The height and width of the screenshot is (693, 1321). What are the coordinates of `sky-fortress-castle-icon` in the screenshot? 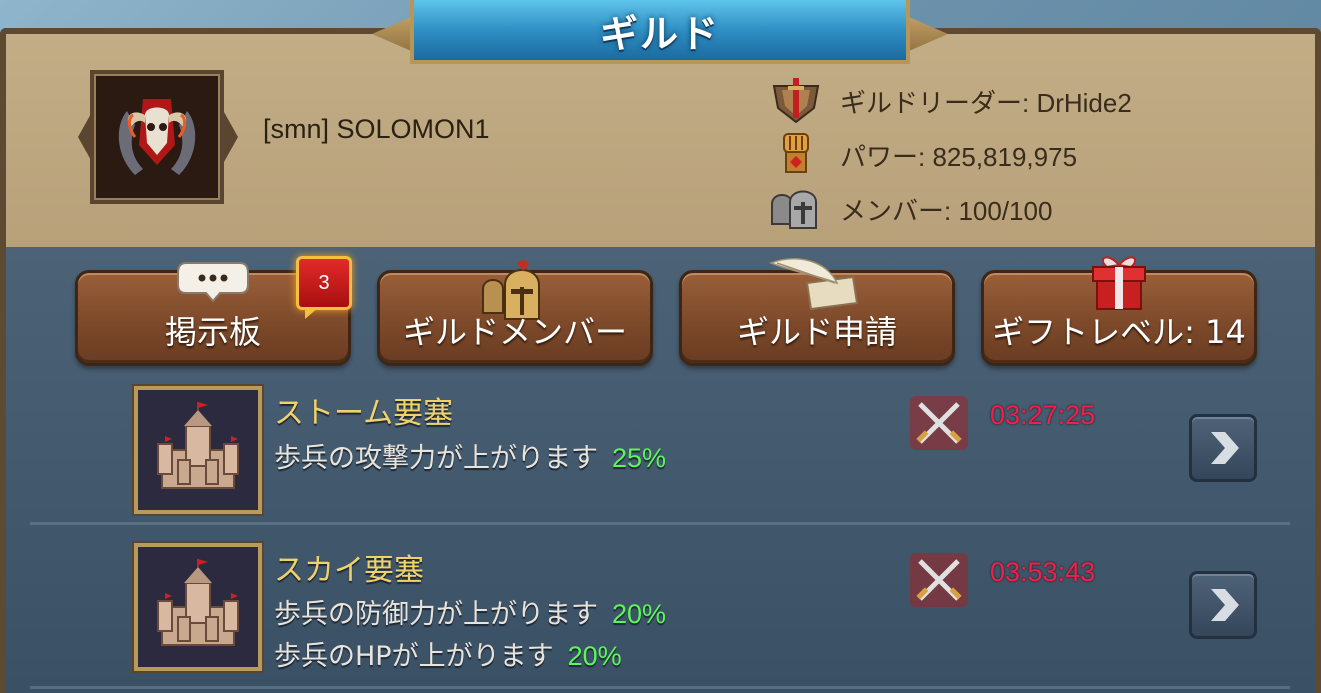 It's located at (198, 607).